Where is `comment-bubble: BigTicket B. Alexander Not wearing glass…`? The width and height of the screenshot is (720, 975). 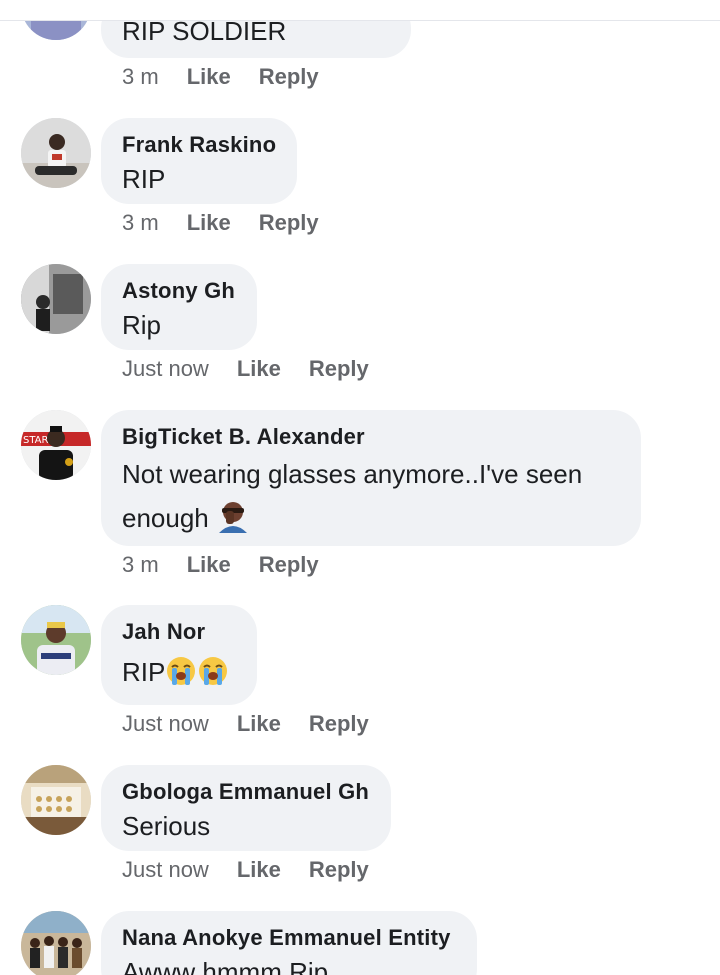
comment-bubble: BigTicket B. Alexander Not wearing glass… is located at coordinates (371, 478).